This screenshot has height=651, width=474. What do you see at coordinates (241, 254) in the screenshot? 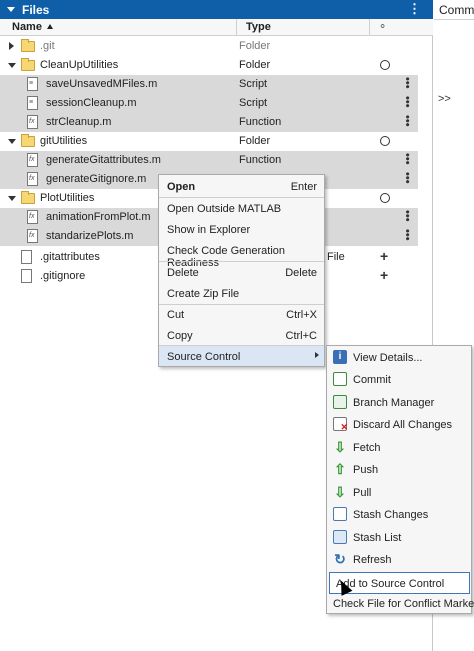
I see `menu-item-check-codegen: Check Code Generation Readiness` at bounding box center [241, 254].